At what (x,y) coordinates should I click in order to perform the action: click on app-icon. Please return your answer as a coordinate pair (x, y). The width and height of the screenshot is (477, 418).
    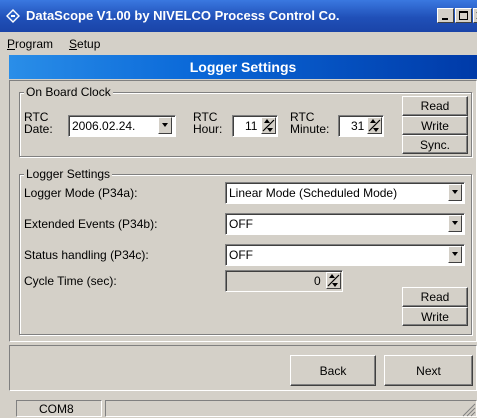
    Looking at the image, I should click on (13, 16).